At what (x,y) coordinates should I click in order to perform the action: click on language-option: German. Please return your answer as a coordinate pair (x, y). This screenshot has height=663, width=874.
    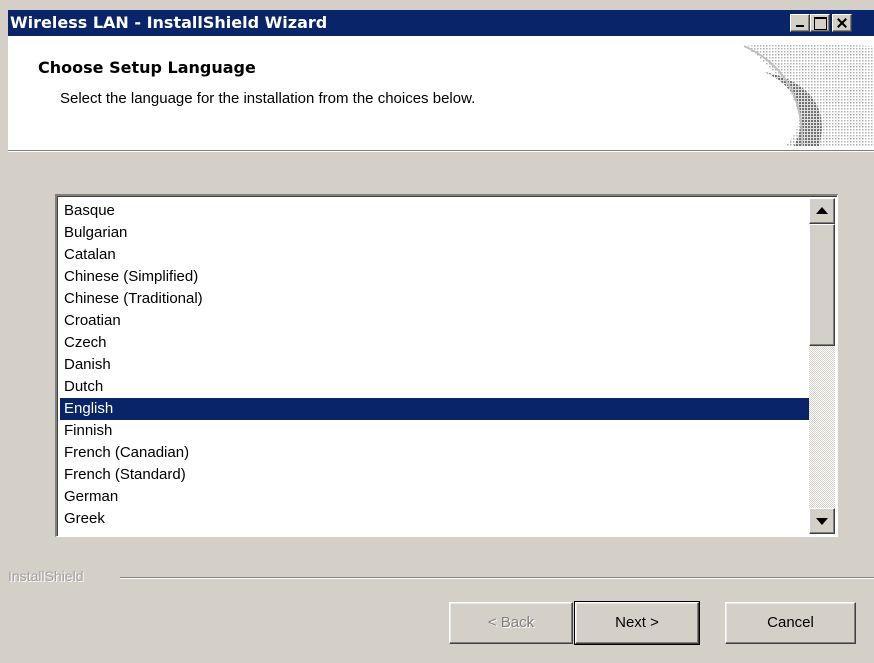
    Looking at the image, I should click on (435, 497).